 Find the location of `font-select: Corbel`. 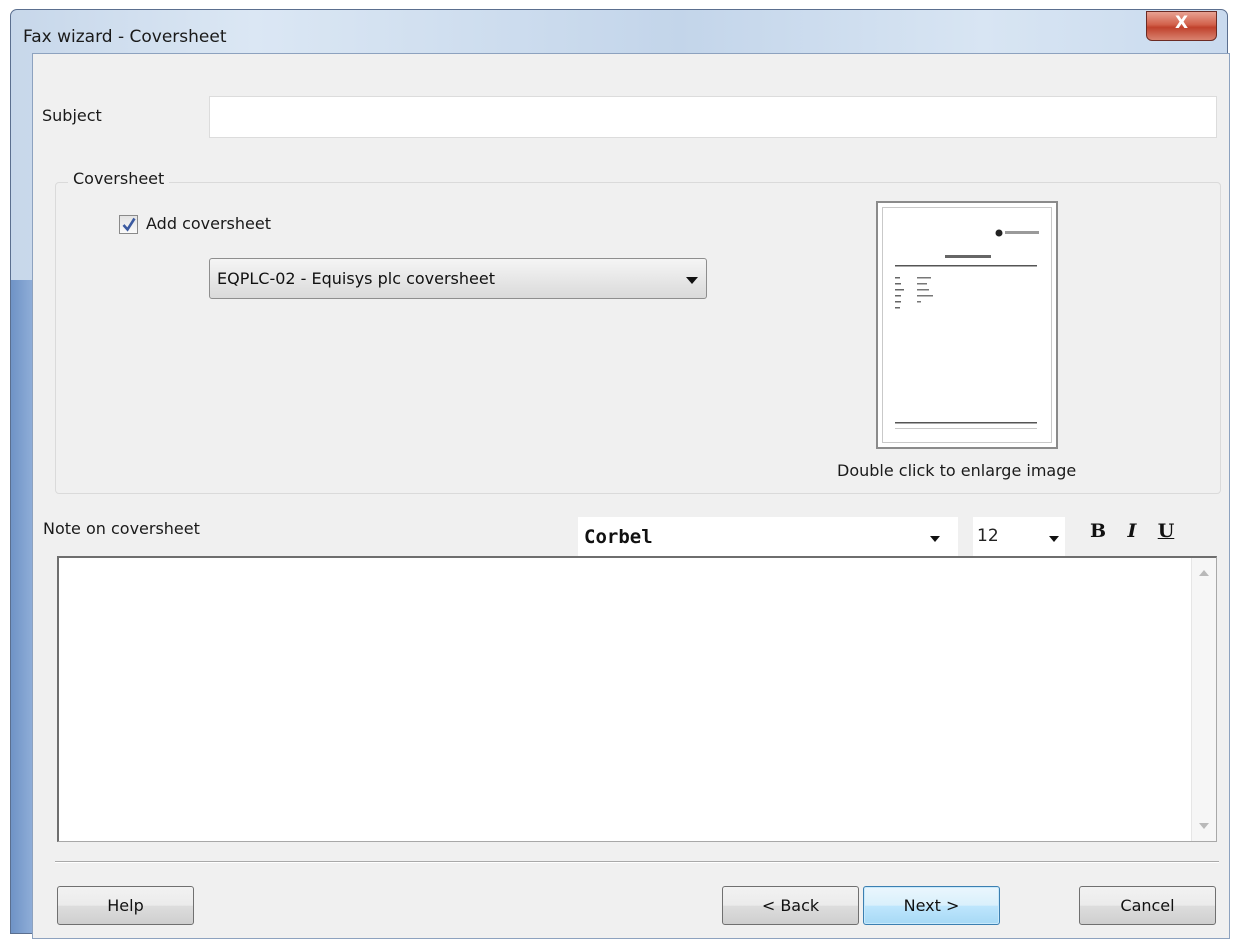

font-select: Corbel is located at coordinates (768, 537).